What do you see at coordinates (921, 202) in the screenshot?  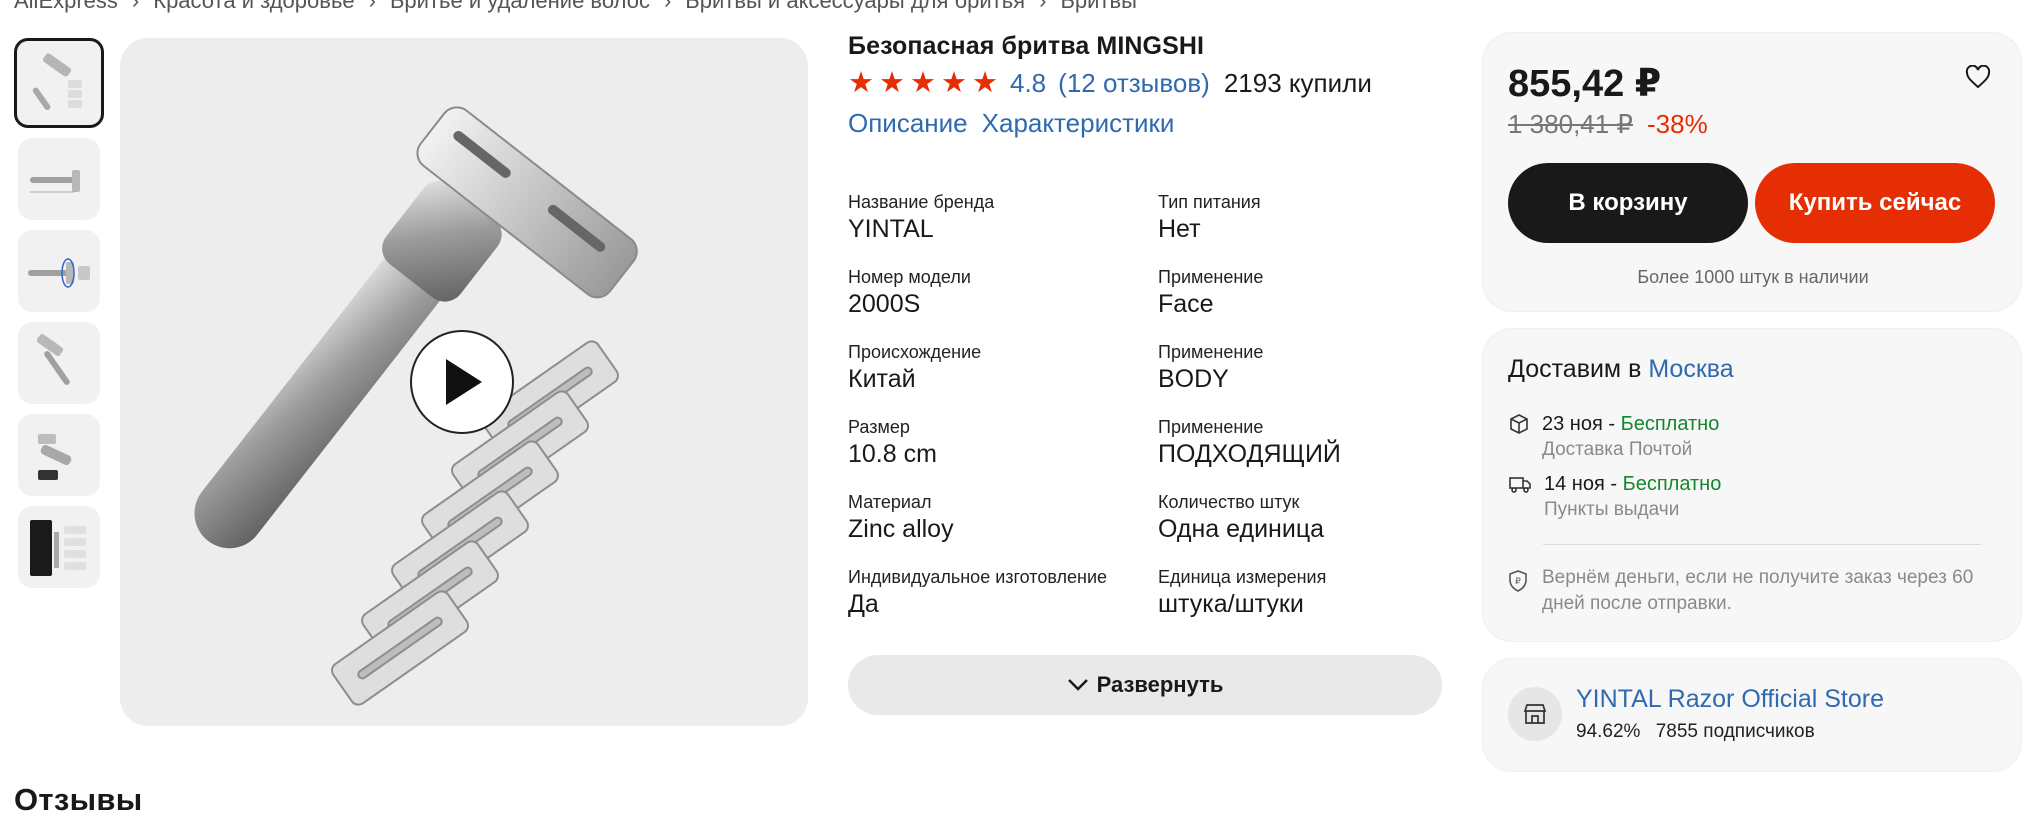 I see `spec-label: Название бренда` at bounding box center [921, 202].